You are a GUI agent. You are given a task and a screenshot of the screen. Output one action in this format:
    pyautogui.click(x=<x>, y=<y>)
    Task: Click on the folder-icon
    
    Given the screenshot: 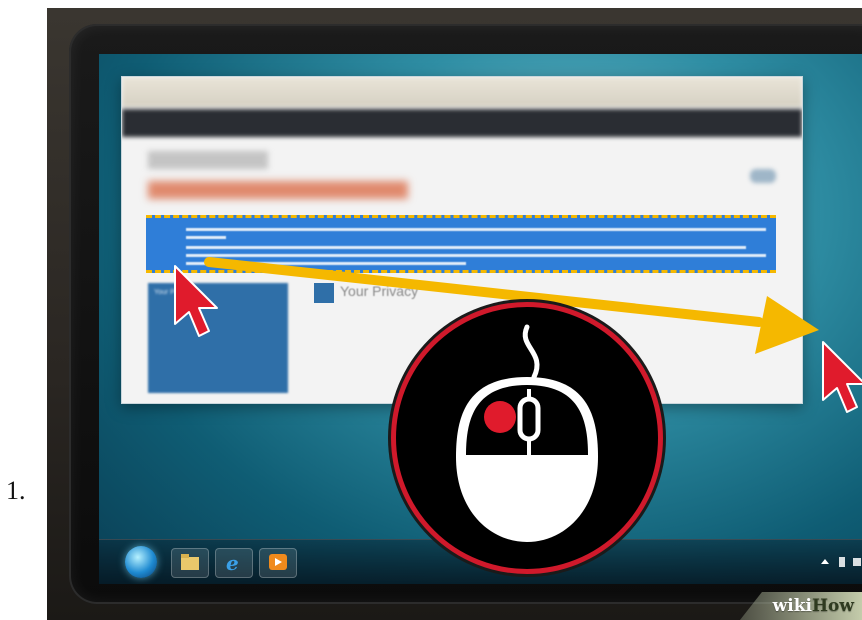 What is the action you would take?
    pyautogui.click(x=190, y=563)
    